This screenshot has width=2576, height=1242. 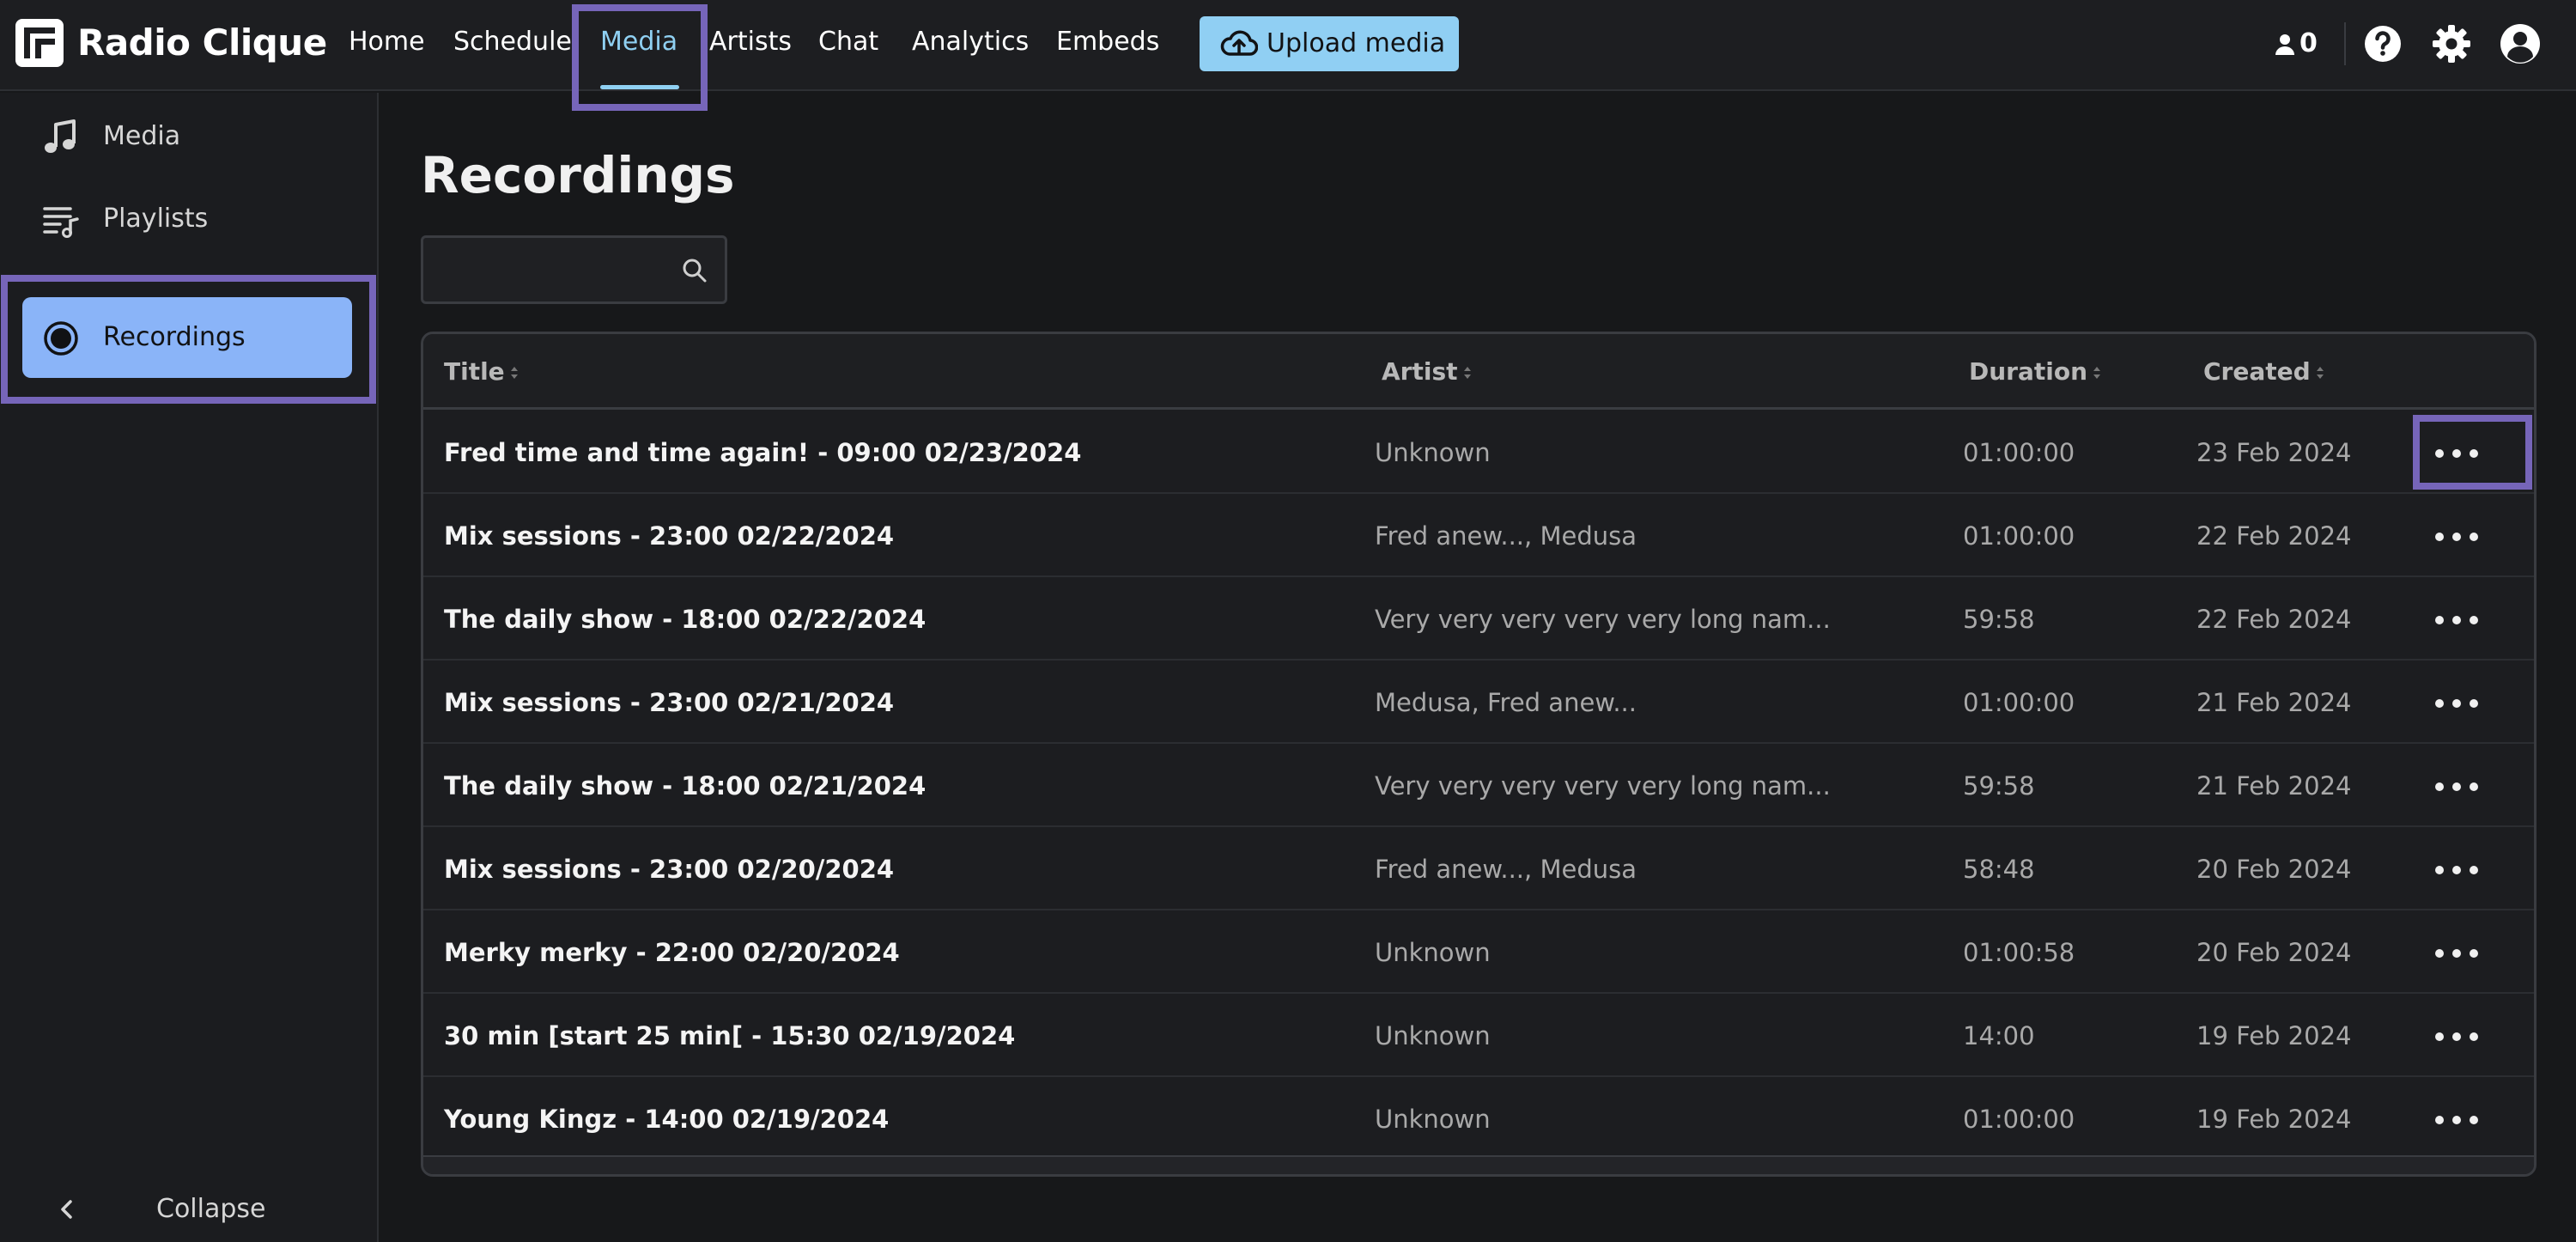 What do you see at coordinates (640, 57) in the screenshot?
I see `highlight-nav-media` at bounding box center [640, 57].